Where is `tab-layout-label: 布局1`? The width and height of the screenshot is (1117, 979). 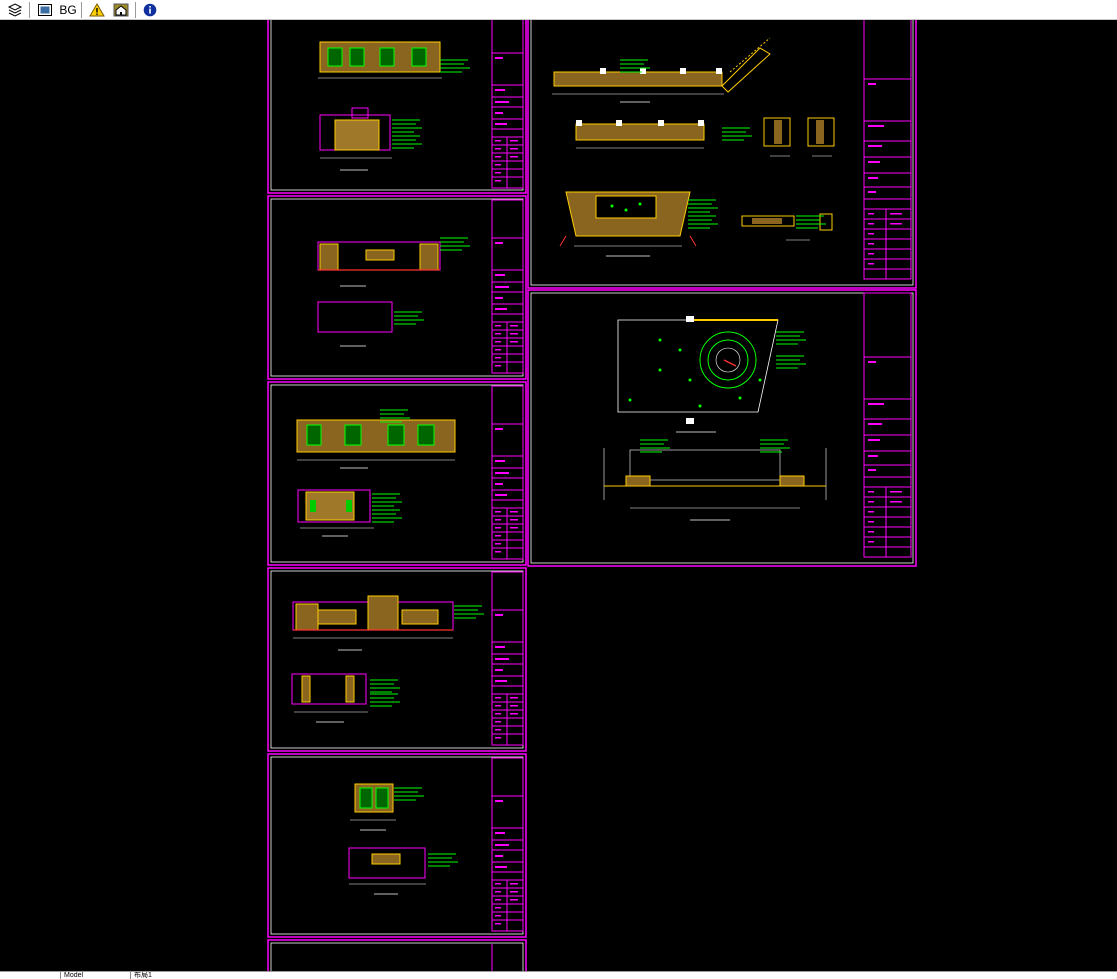 tab-layout-label: 布局1 is located at coordinates (143, 975).